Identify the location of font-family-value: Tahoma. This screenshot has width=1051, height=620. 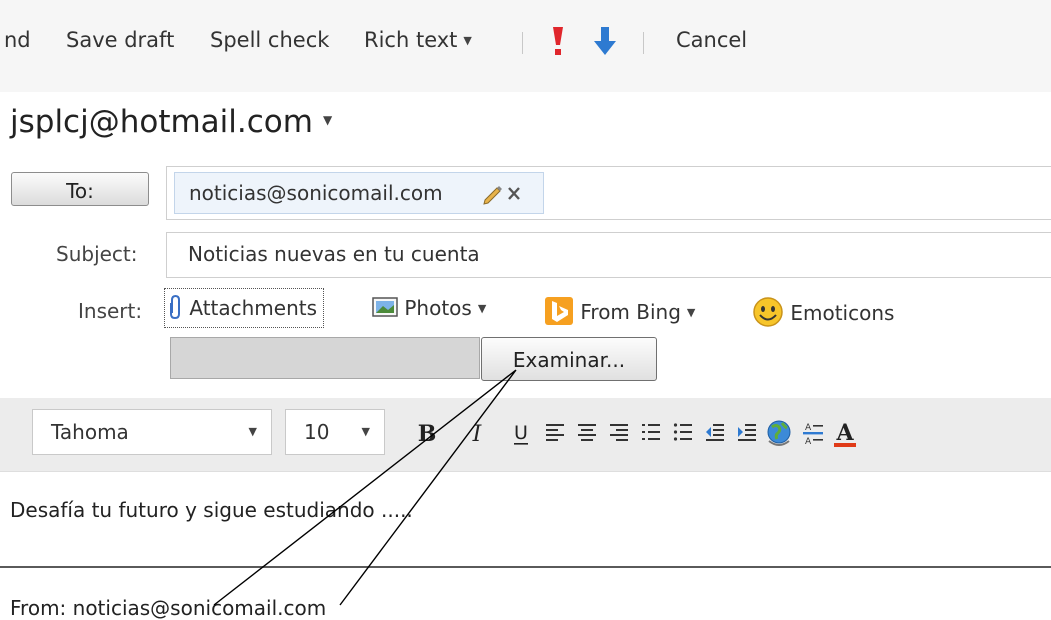
(90, 432).